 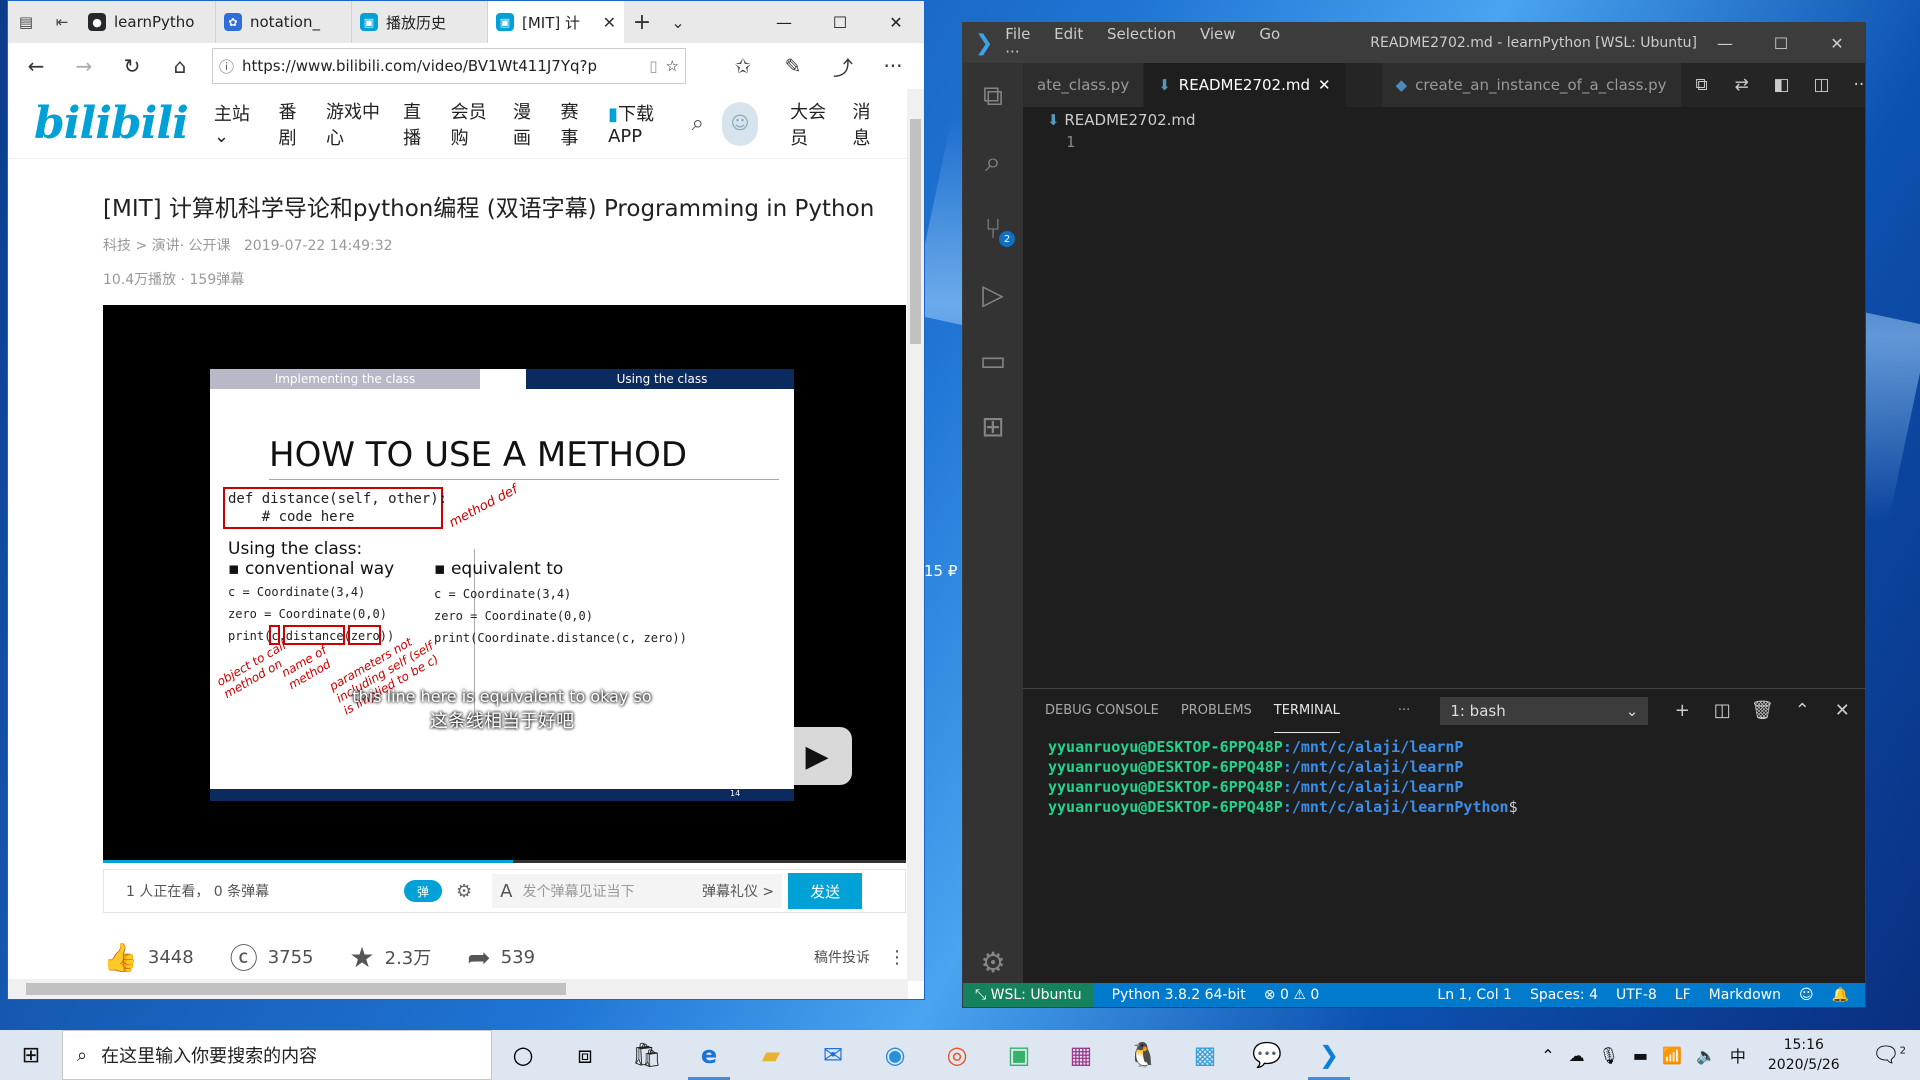 I want to click on browser-tab: ● learnPytho, so click(x=148, y=22).